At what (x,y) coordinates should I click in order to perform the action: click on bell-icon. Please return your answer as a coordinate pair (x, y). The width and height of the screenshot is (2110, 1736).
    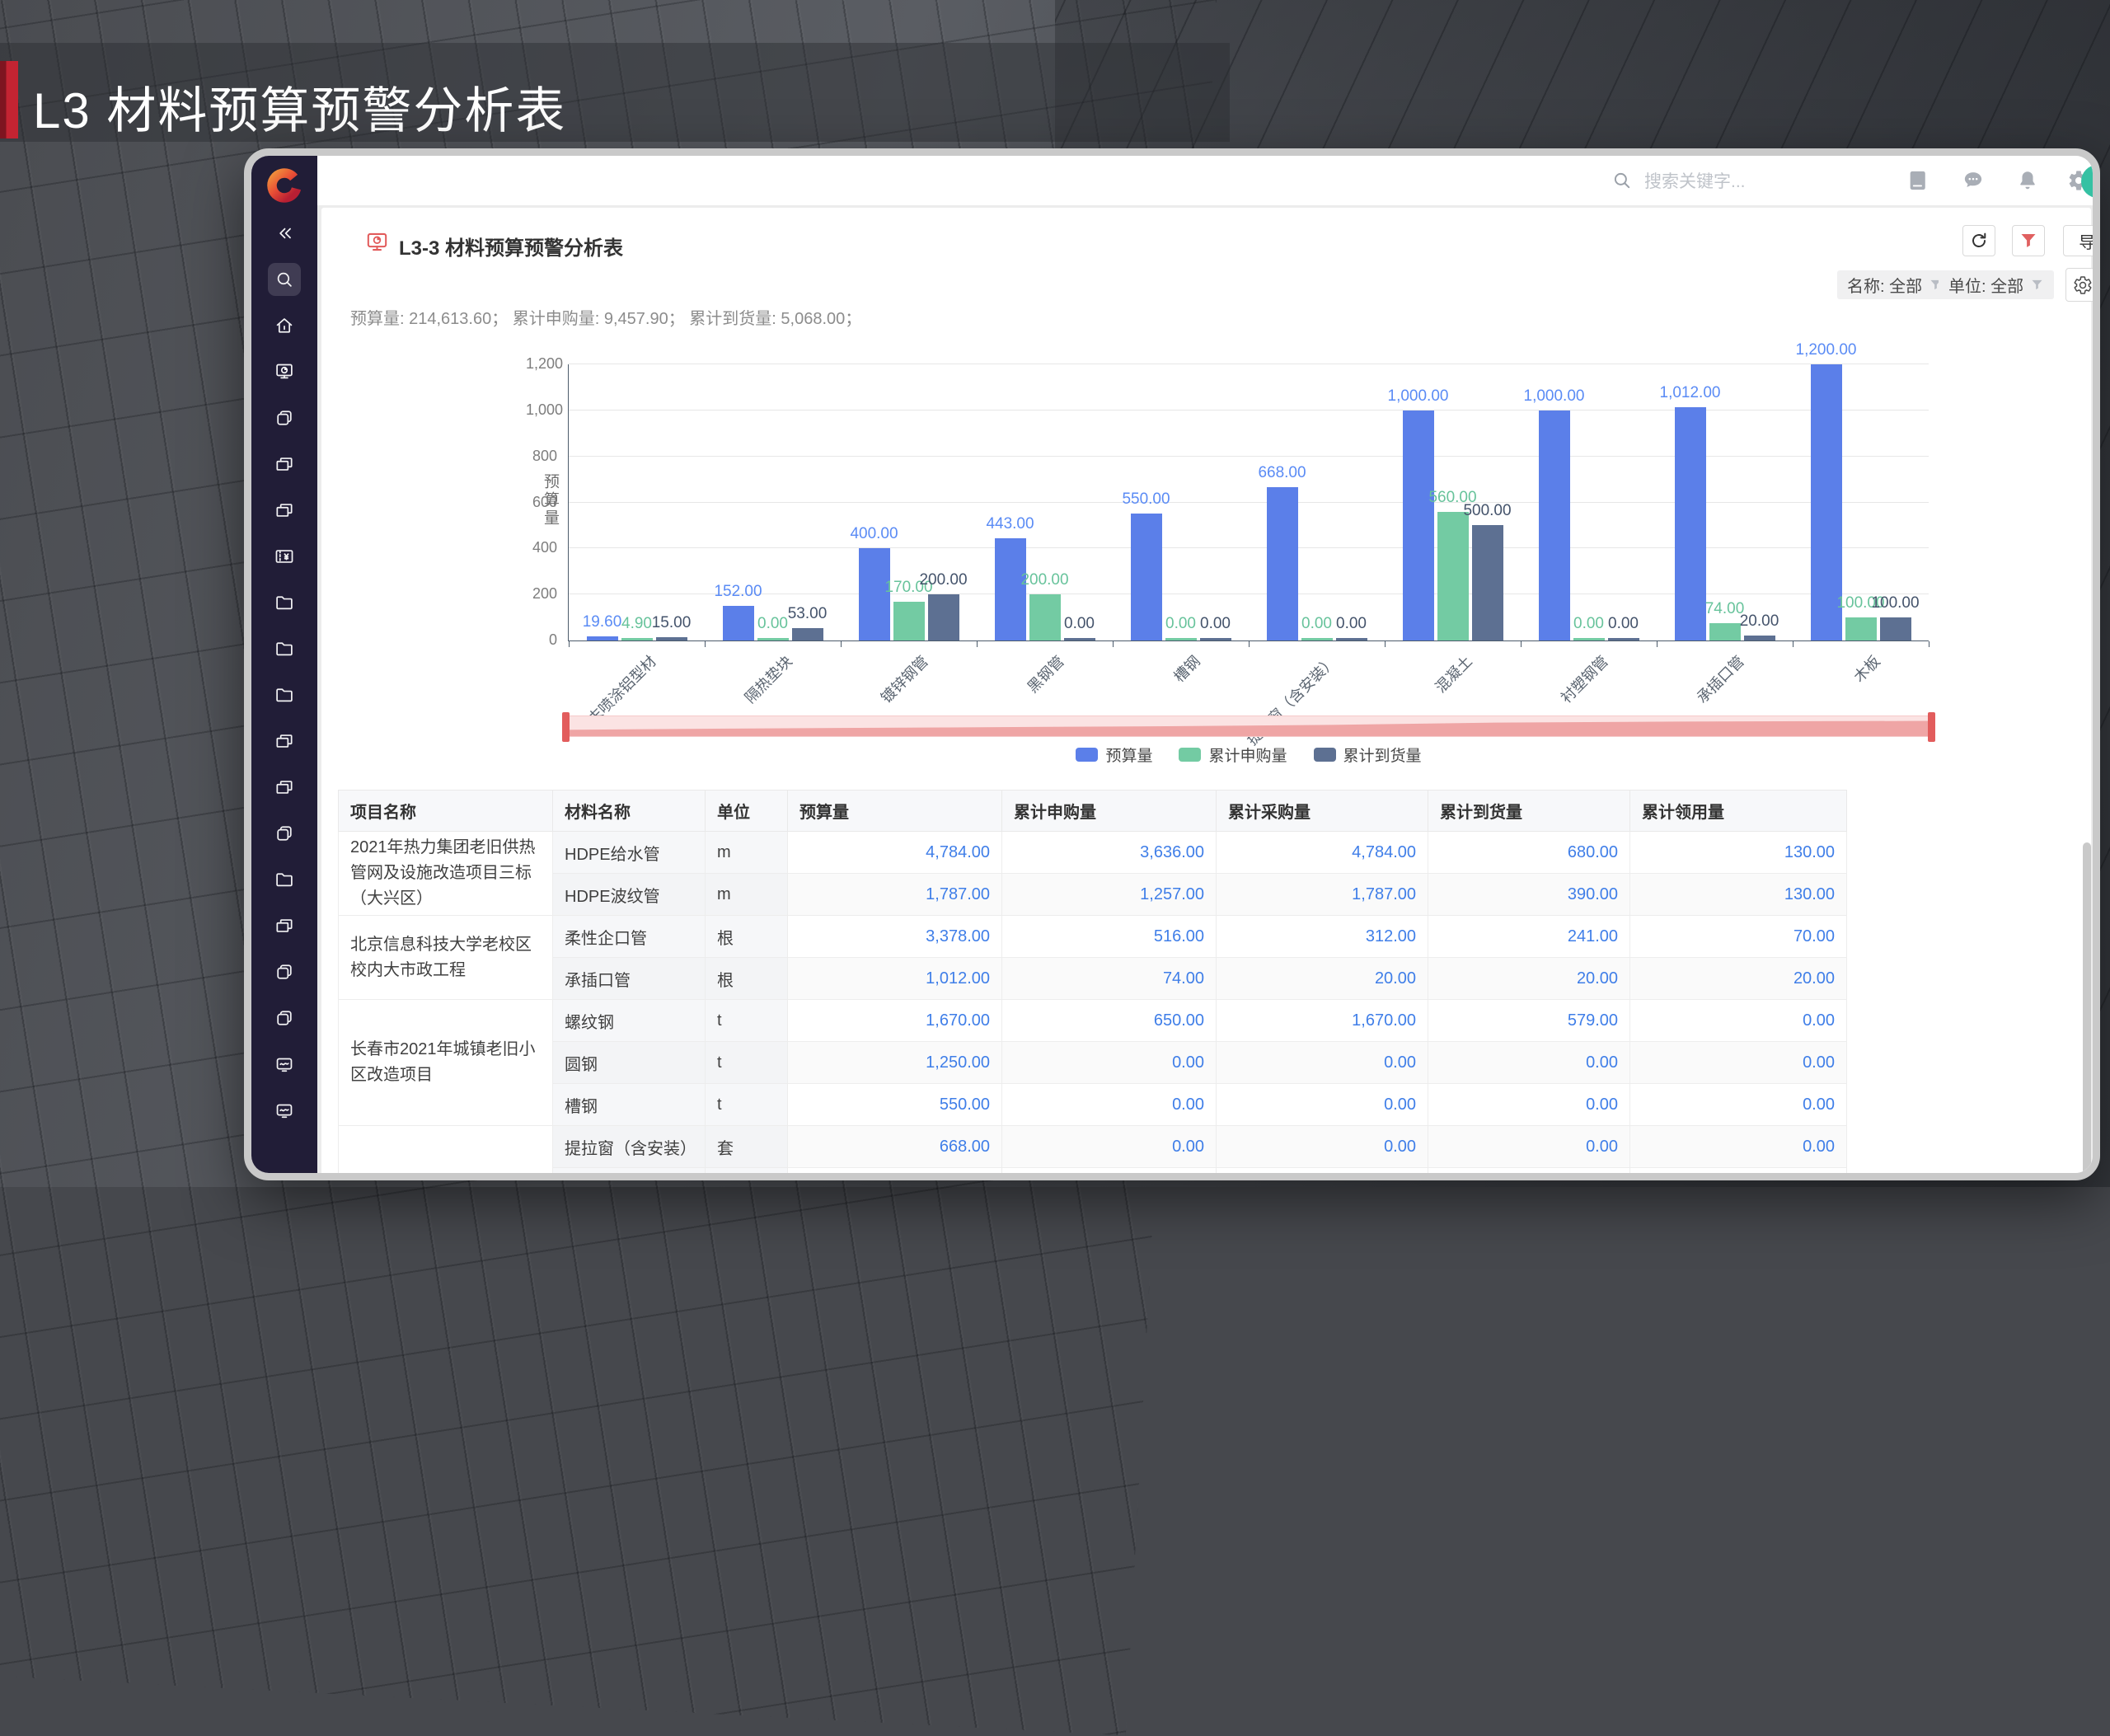
    Looking at the image, I should click on (2027, 180).